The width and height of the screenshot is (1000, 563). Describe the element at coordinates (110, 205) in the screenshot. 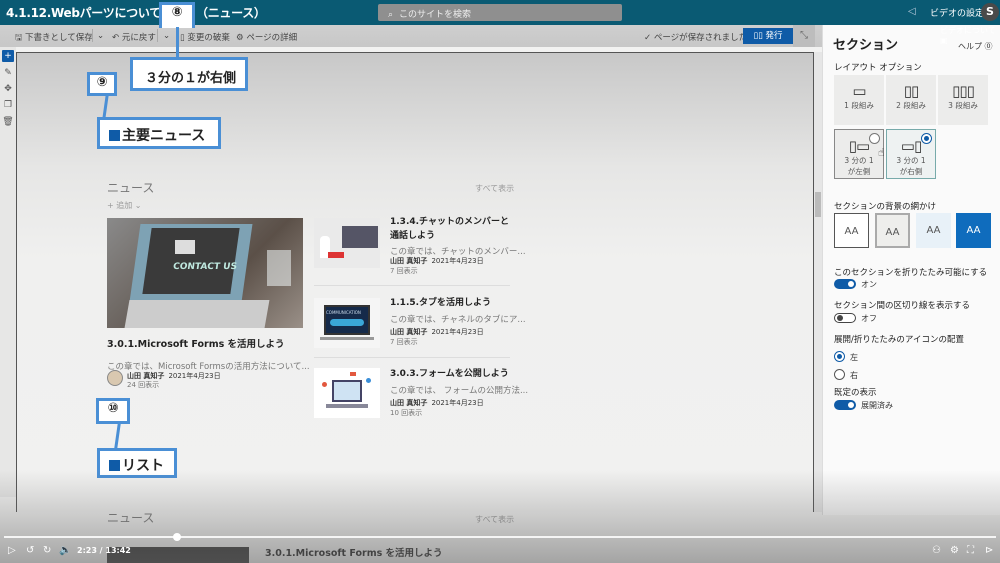

I see `plus-icon: +` at that location.